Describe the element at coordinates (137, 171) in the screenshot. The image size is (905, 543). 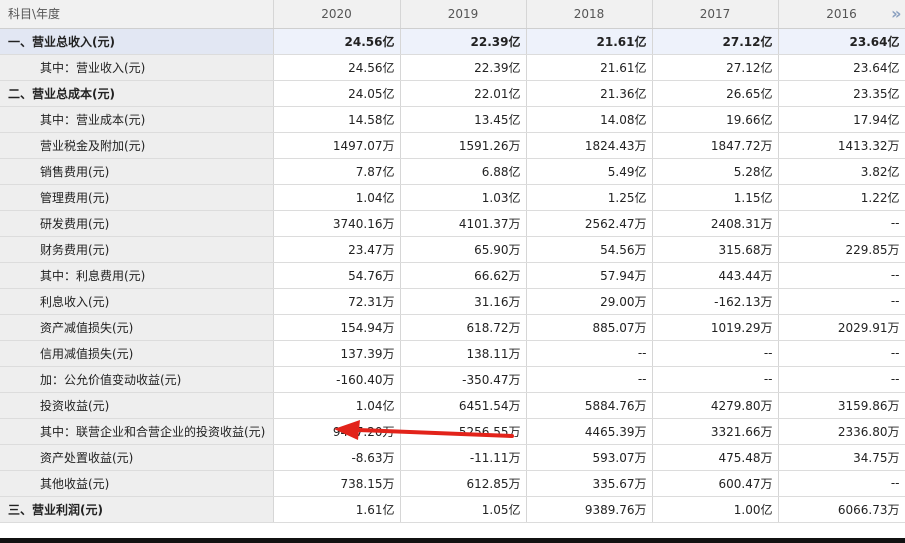
I see `row-label: 销售费用(元)` at that location.